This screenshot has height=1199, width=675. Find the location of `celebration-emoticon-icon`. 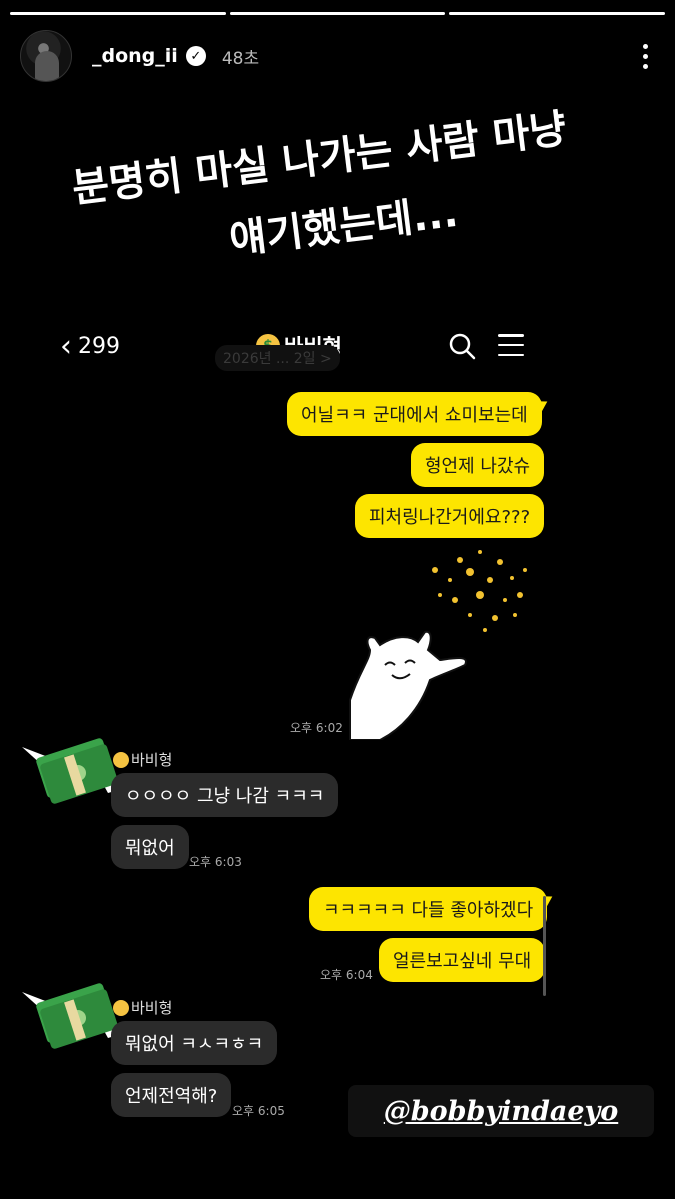

celebration-emoticon-icon is located at coordinates (438, 645).